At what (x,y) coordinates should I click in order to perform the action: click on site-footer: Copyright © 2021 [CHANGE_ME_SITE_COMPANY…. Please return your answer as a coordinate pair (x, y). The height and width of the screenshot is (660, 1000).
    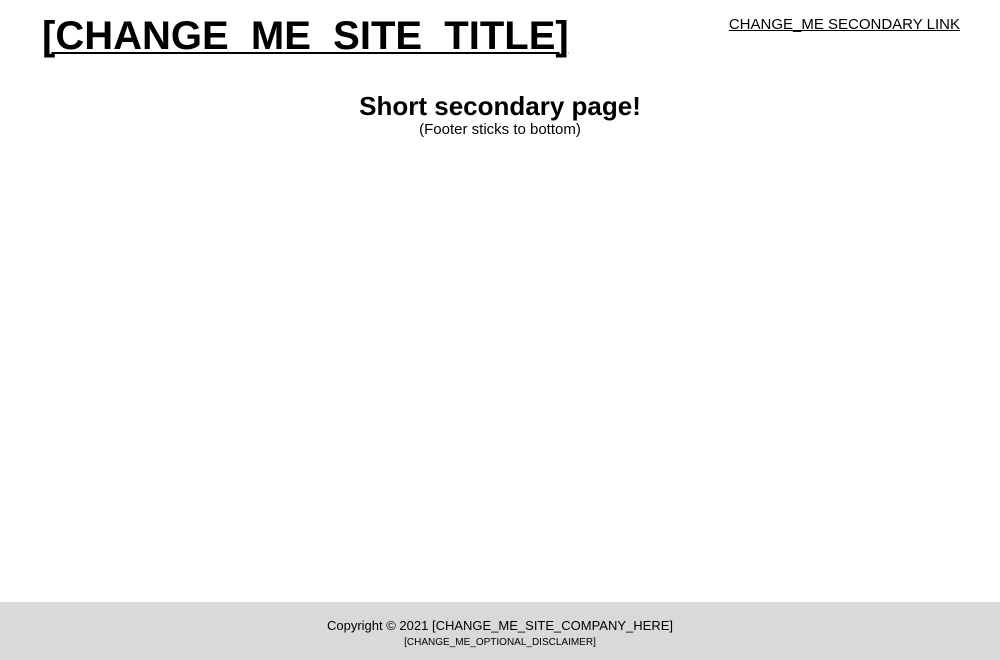
    Looking at the image, I should click on (500, 631).